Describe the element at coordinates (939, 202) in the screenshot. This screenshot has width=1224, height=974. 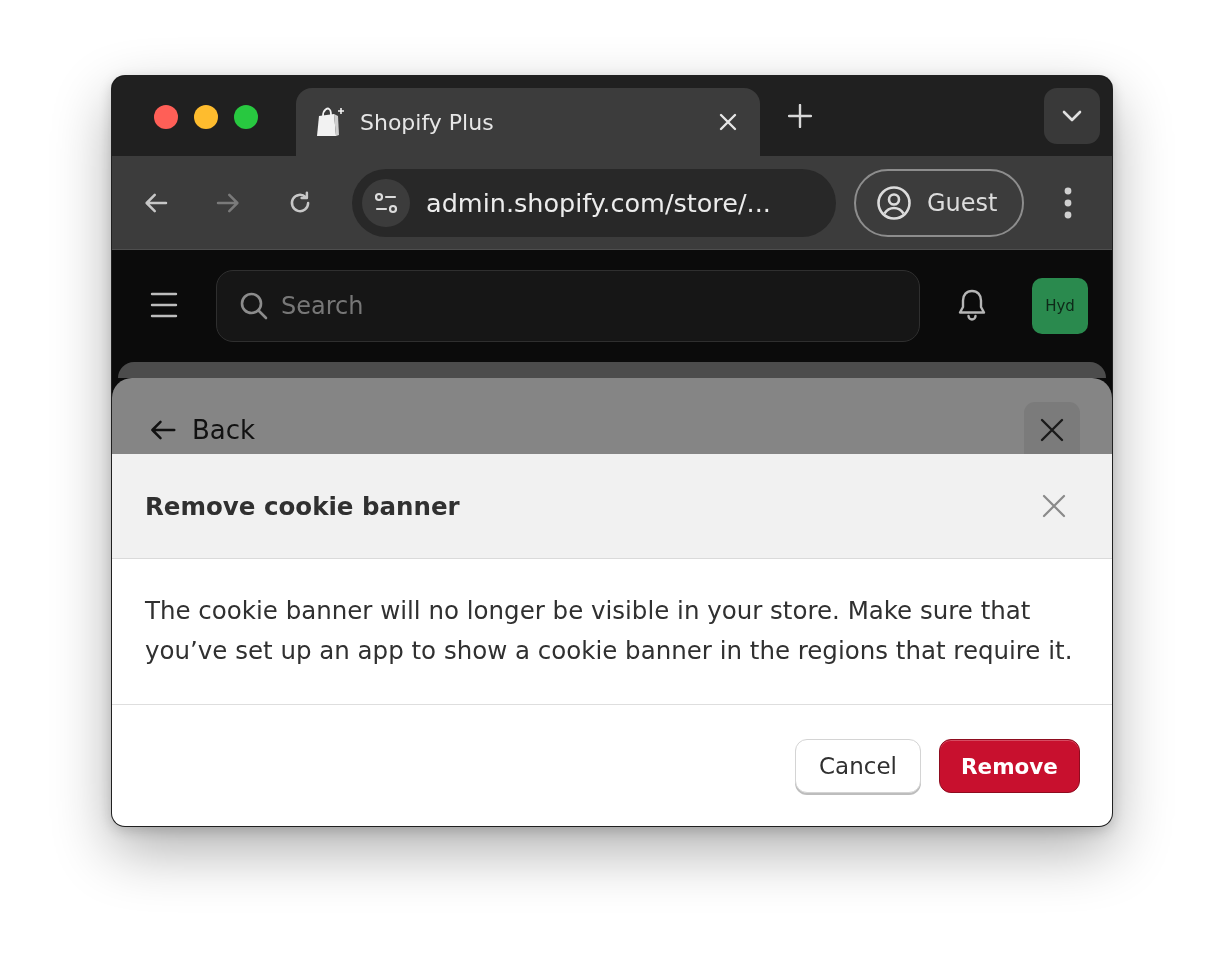
I see `profile-button: Guest` at that location.